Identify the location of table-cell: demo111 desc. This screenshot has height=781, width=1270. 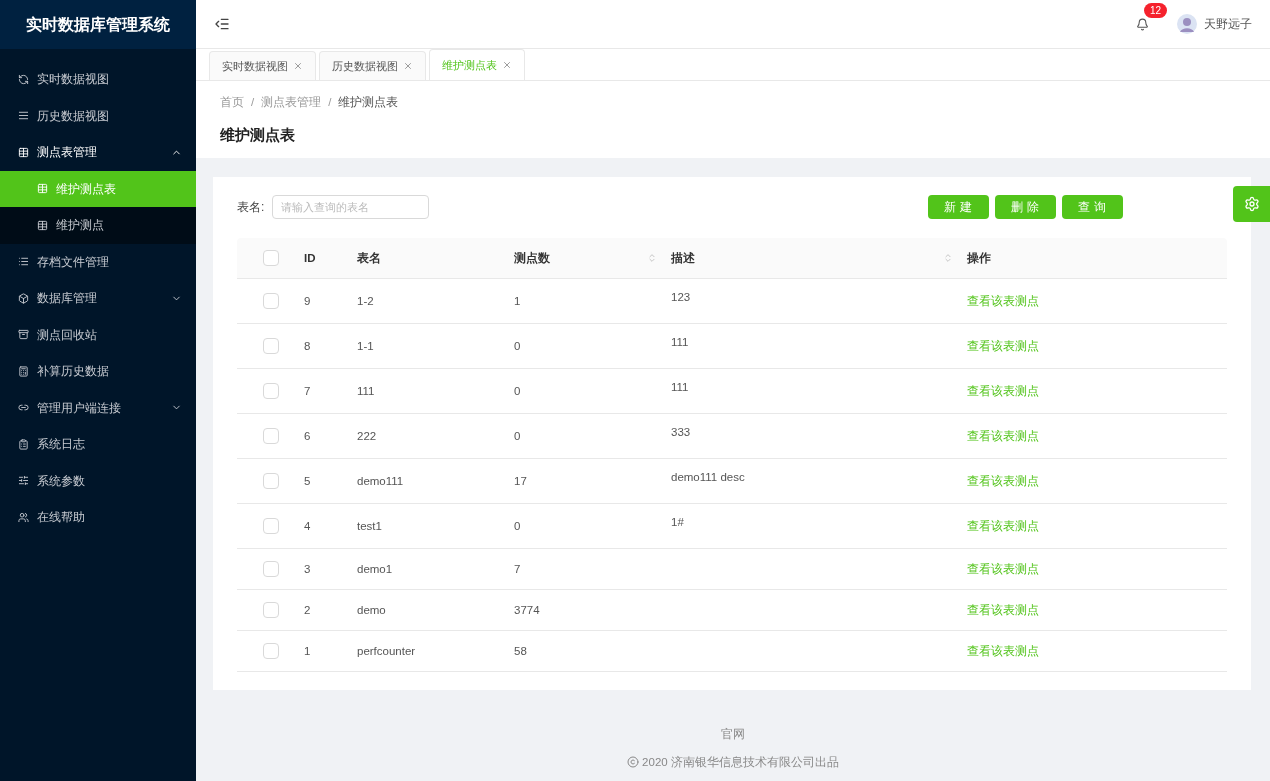
(708, 477).